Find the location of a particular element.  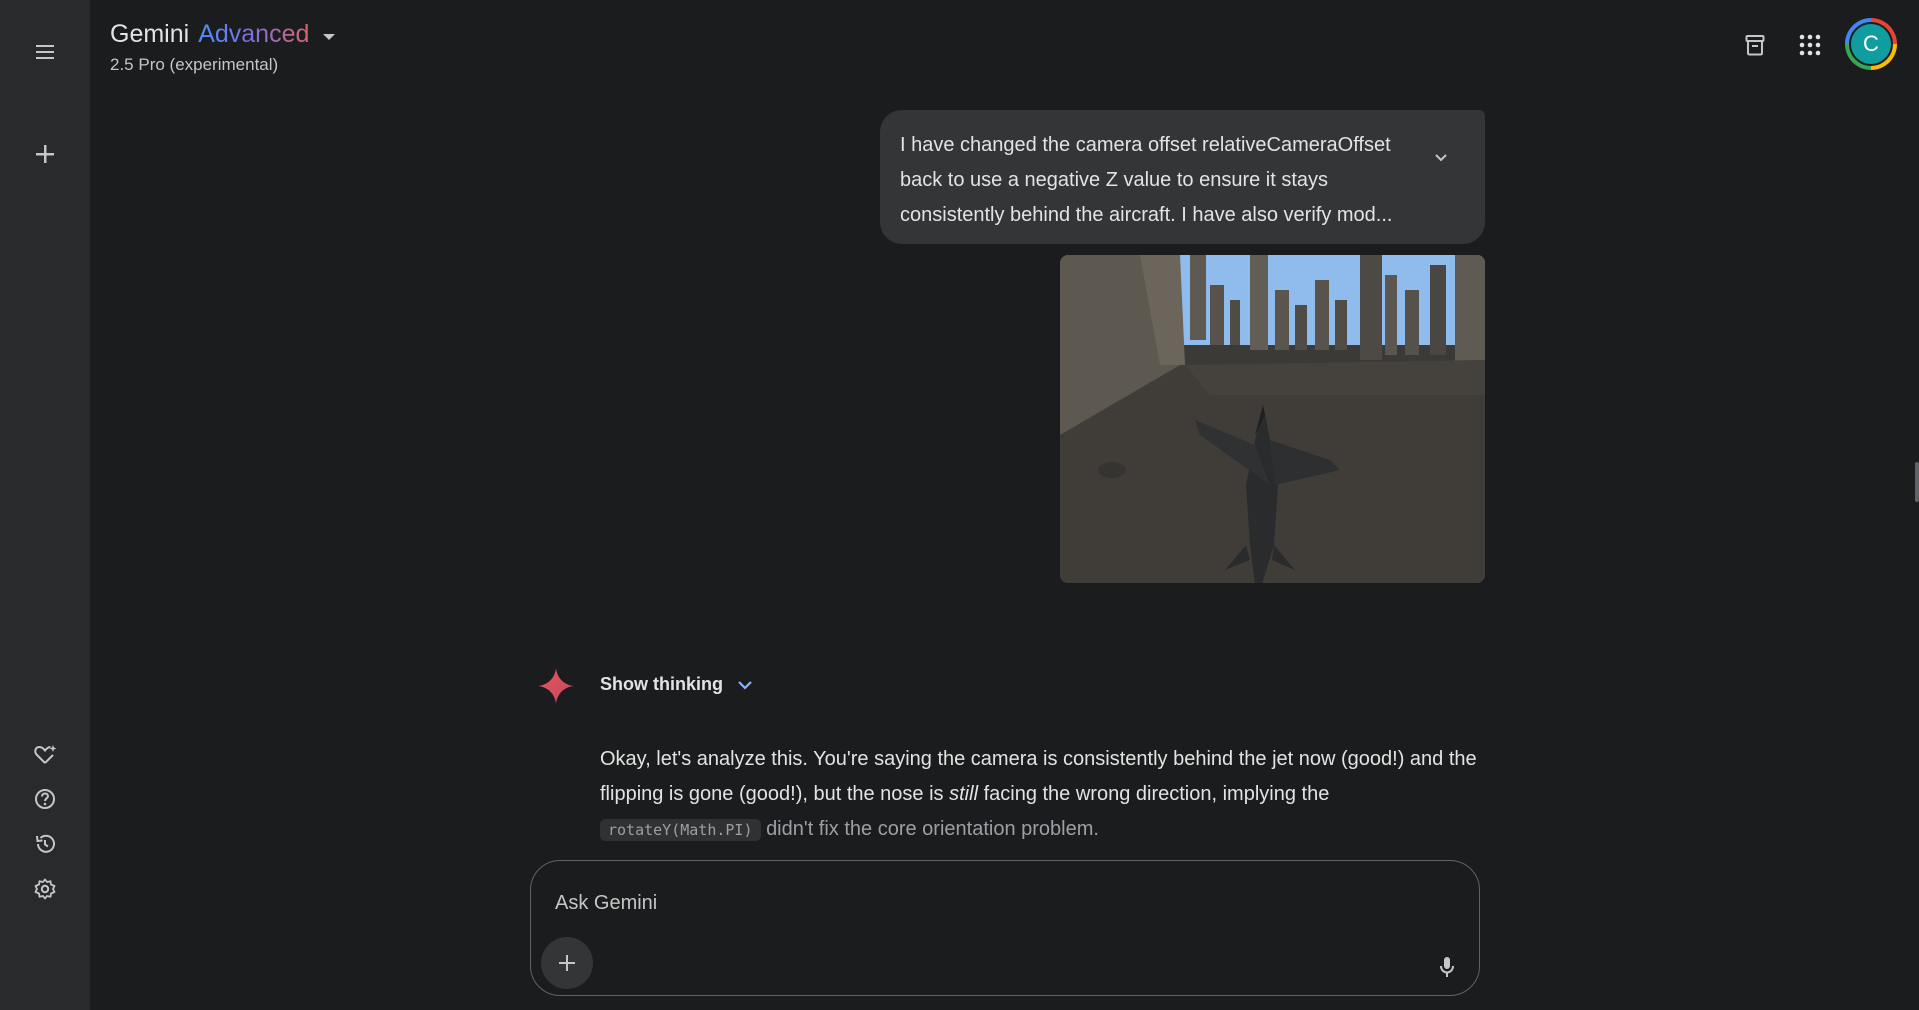

help-icon is located at coordinates (45, 799).